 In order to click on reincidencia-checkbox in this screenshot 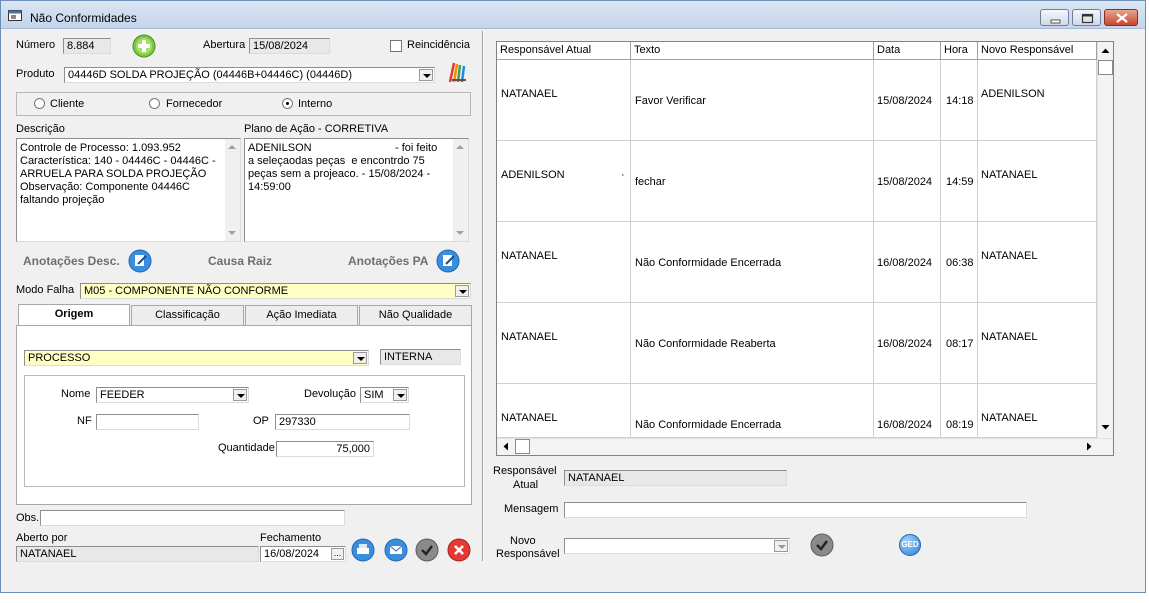, I will do `click(396, 46)`.